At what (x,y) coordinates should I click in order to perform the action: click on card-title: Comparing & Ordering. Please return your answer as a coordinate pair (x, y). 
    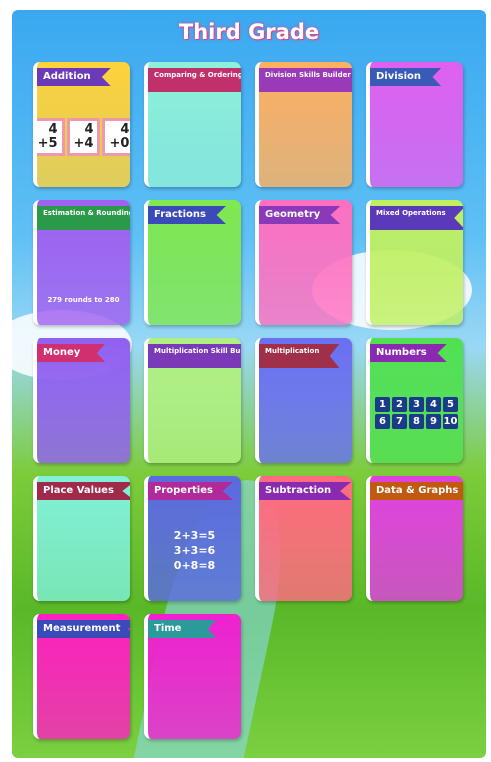
    Looking at the image, I should click on (194, 80).